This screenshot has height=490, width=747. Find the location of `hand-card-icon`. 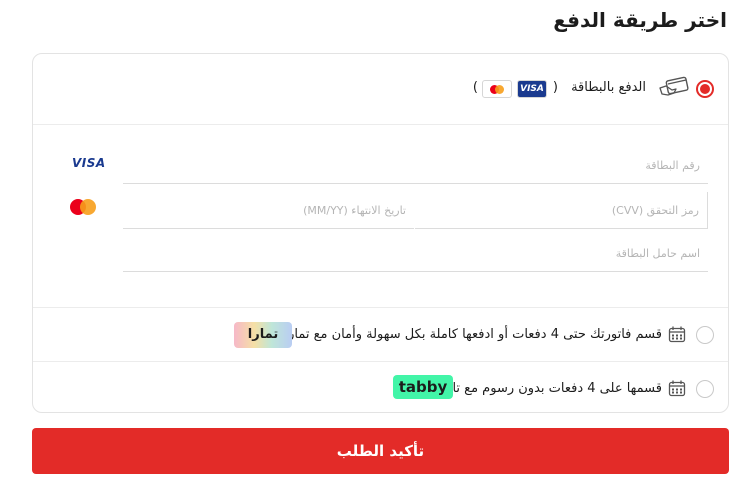

hand-card-icon is located at coordinates (674, 87).